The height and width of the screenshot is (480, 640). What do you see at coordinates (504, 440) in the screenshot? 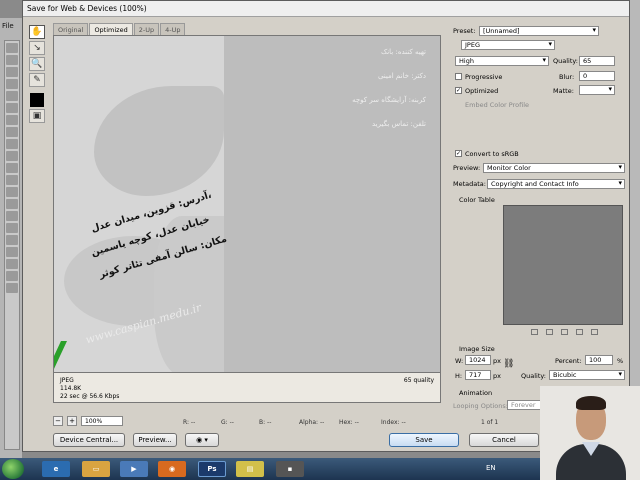
I see `cancel-button: Cancel` at bounding box center [504, 440].